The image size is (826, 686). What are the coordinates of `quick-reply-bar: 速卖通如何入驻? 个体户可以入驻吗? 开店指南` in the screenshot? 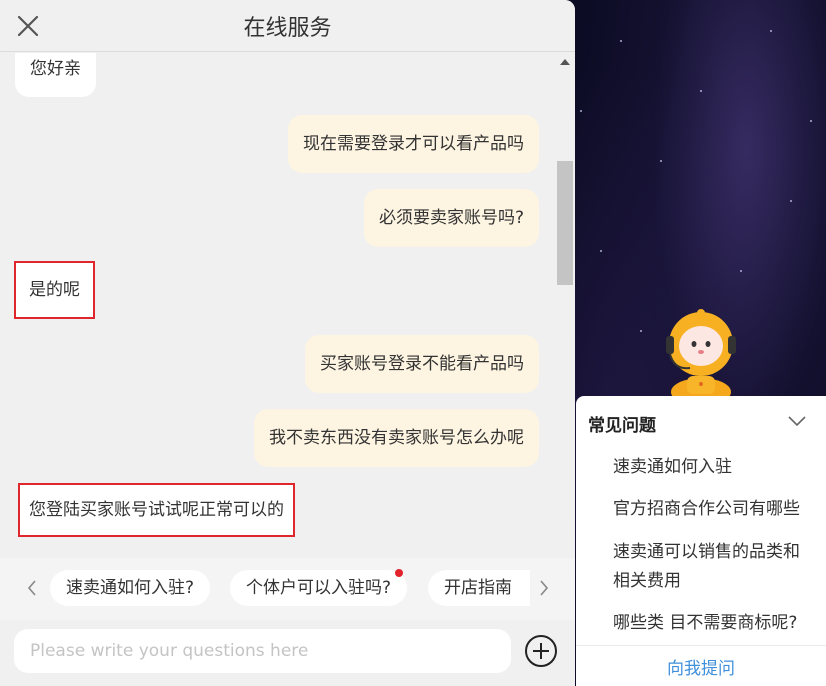 It's located at (287, 589).